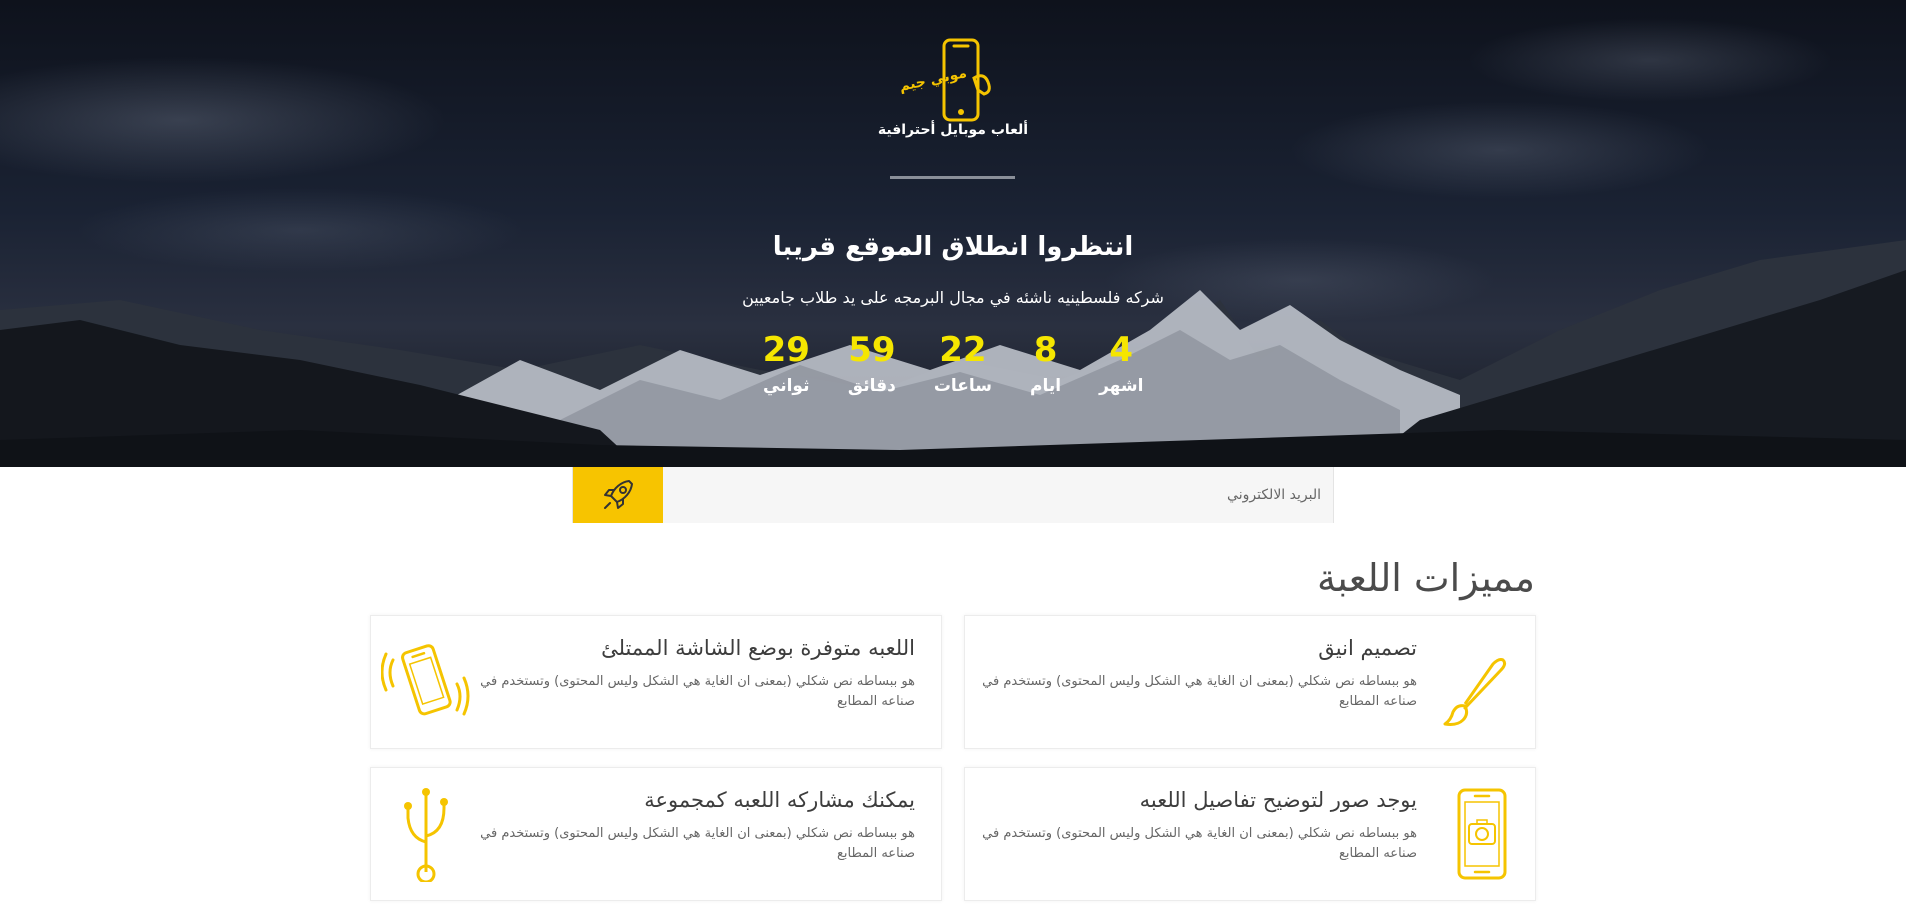 This screenshot has width=1906, height=905. I want to click on countdown-value: 8, so click(1045, 350).